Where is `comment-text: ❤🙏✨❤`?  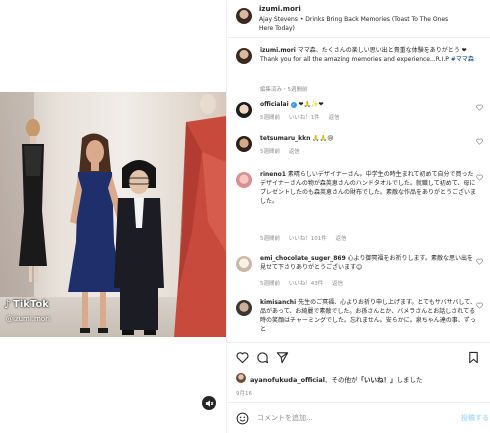
comment-text: ❤🙏✨❤ is located at coordinates (311, 104).